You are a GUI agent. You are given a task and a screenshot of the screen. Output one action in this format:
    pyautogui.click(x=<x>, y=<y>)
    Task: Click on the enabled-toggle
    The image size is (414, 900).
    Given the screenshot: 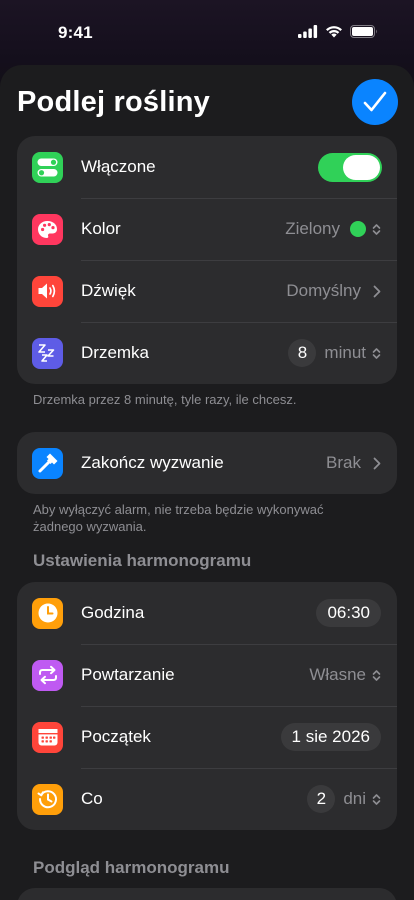 What is the action you would take?
    pyautogui.click(x=350, y=167)
    